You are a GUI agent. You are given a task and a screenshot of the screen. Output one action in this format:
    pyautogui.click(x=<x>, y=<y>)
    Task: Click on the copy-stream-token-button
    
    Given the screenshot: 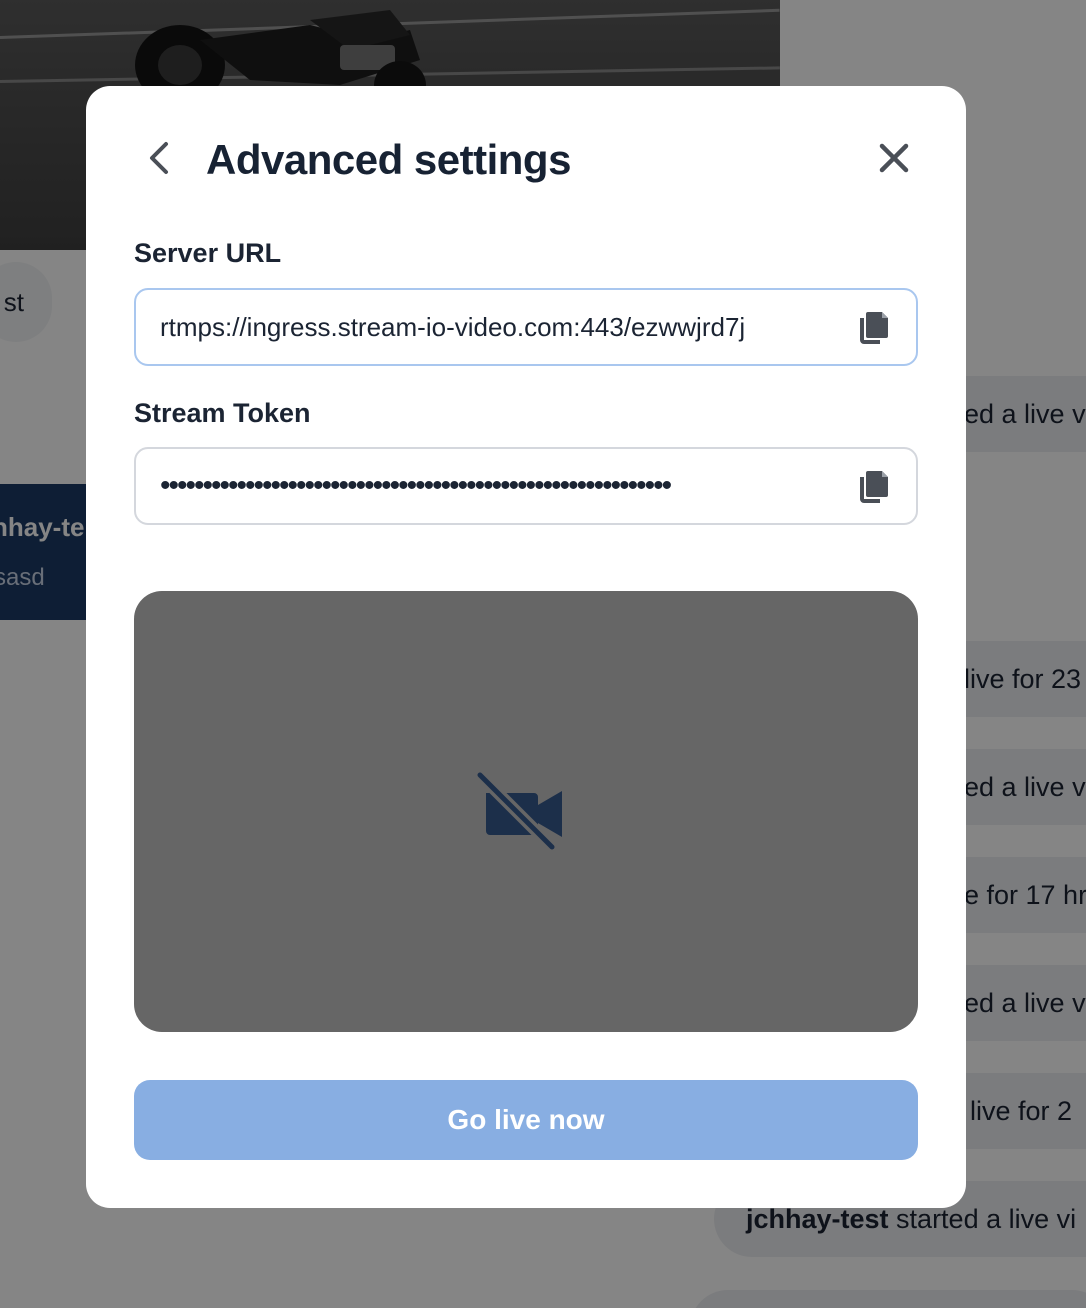 What is the action you would take?
    pyautogui.click(x=873, y=487)
    